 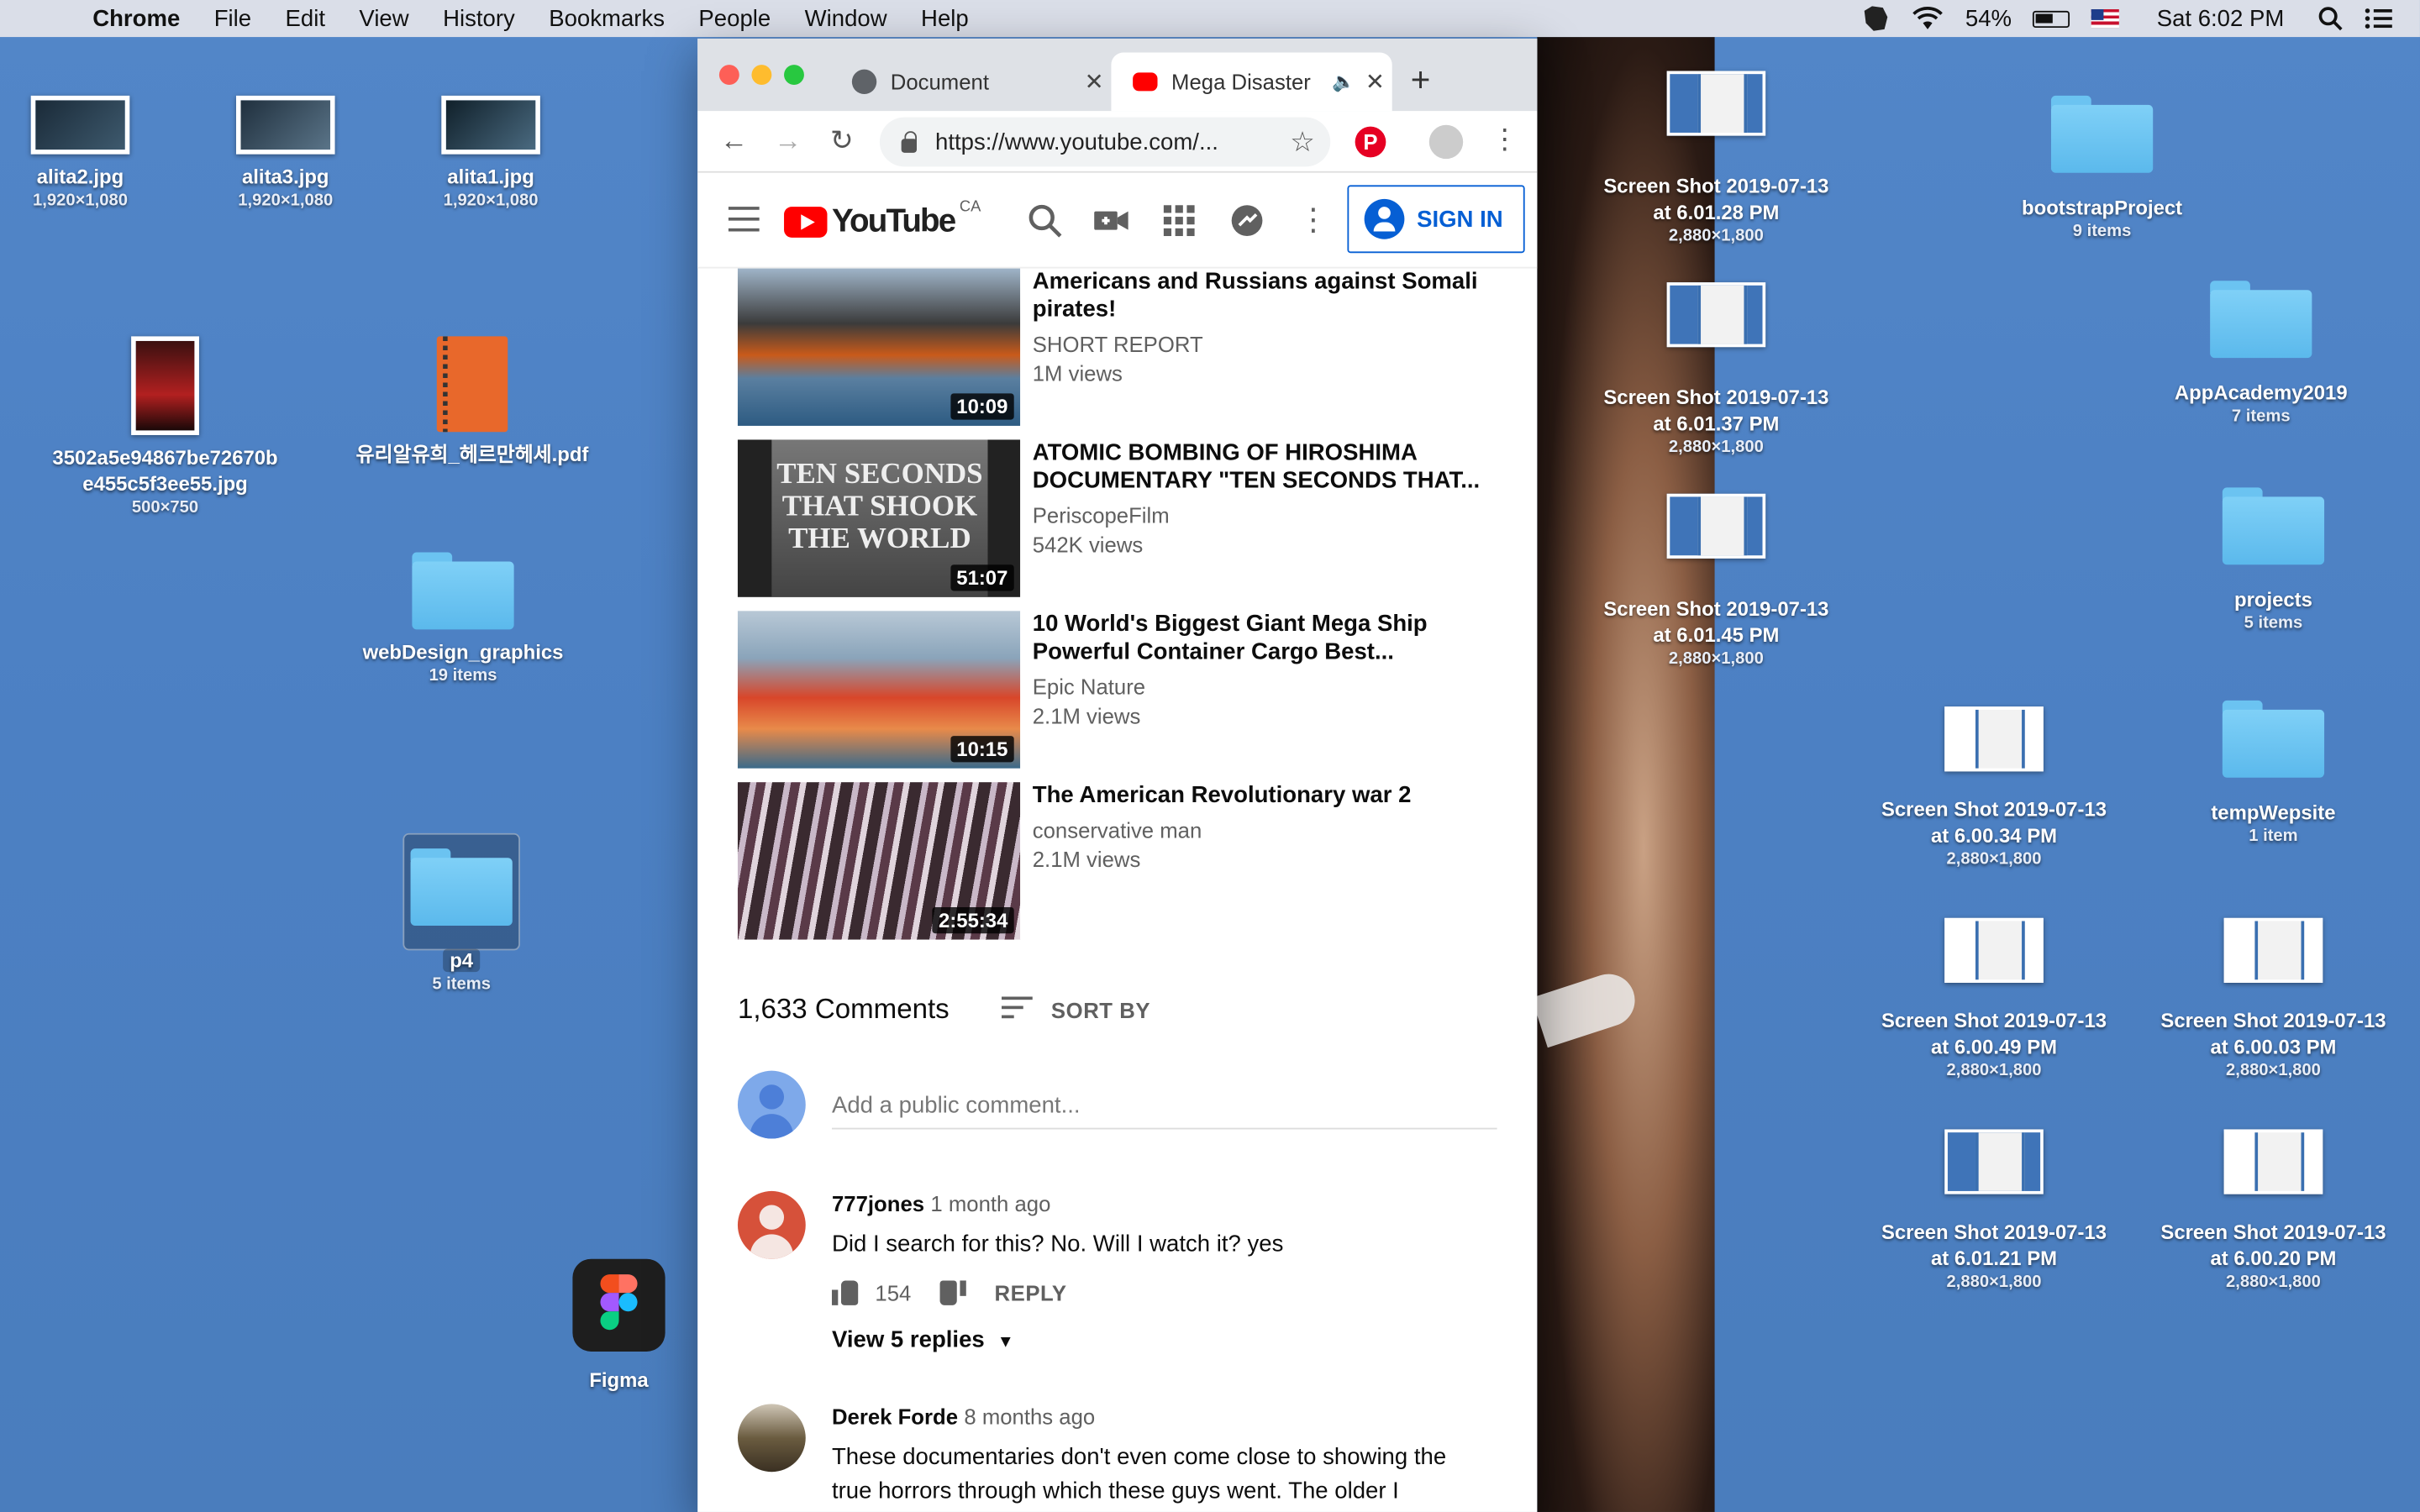 I want to click on evernote-icon, so click(x=1875, y=19).